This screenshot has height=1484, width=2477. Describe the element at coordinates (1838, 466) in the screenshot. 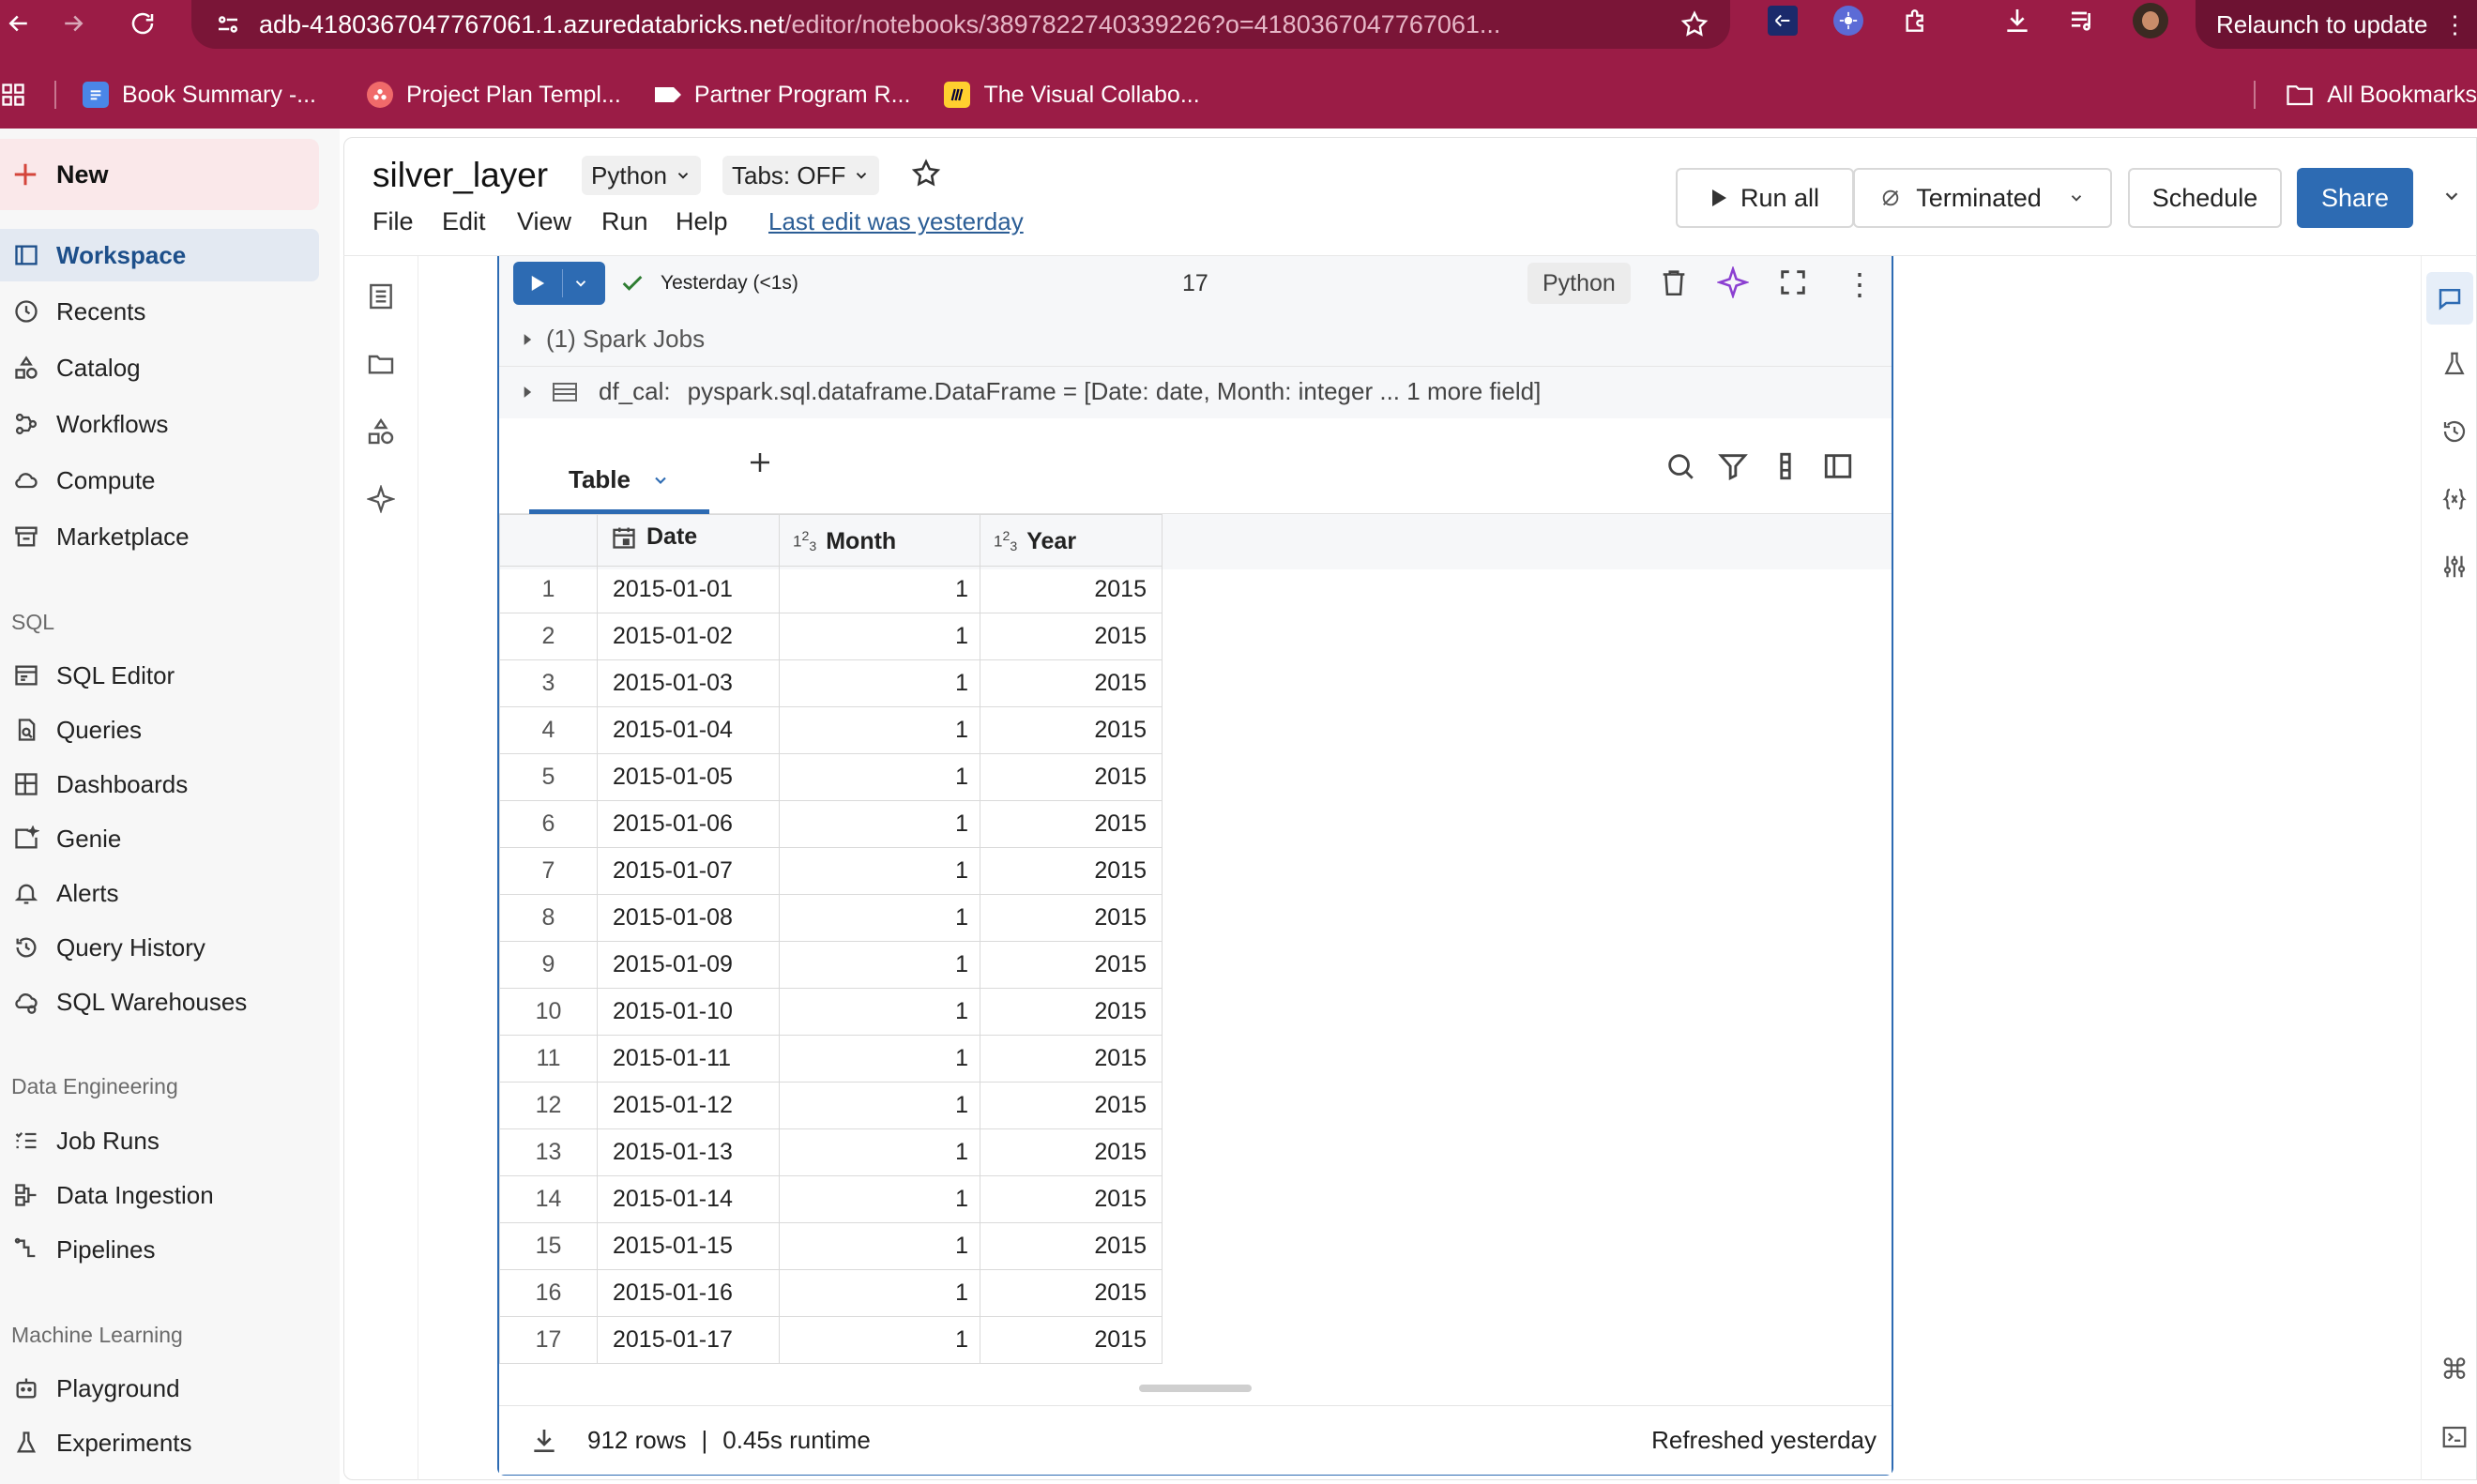

I see `side-panel-icon` at that location.